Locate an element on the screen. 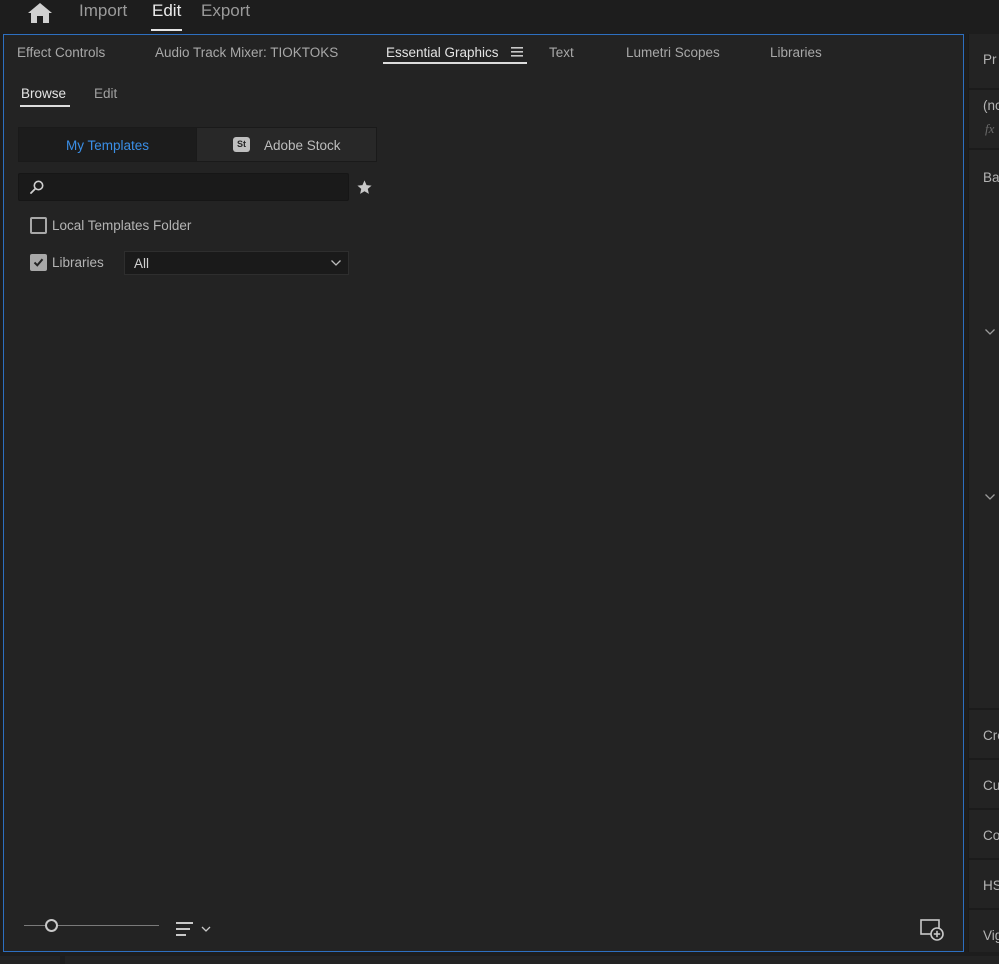  local-templates-checkbox-row: Local Templates Folder is located at coordinates (130, 226).